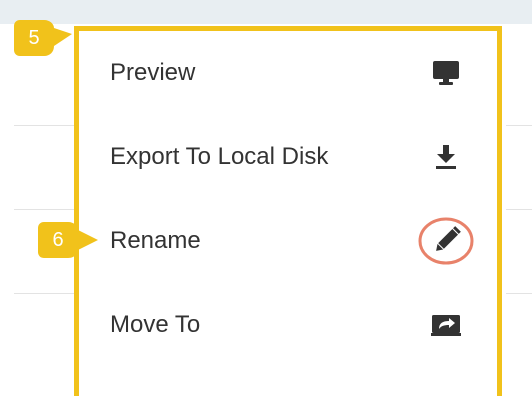  I want to click on move-folder-icon, so click(446, 325).